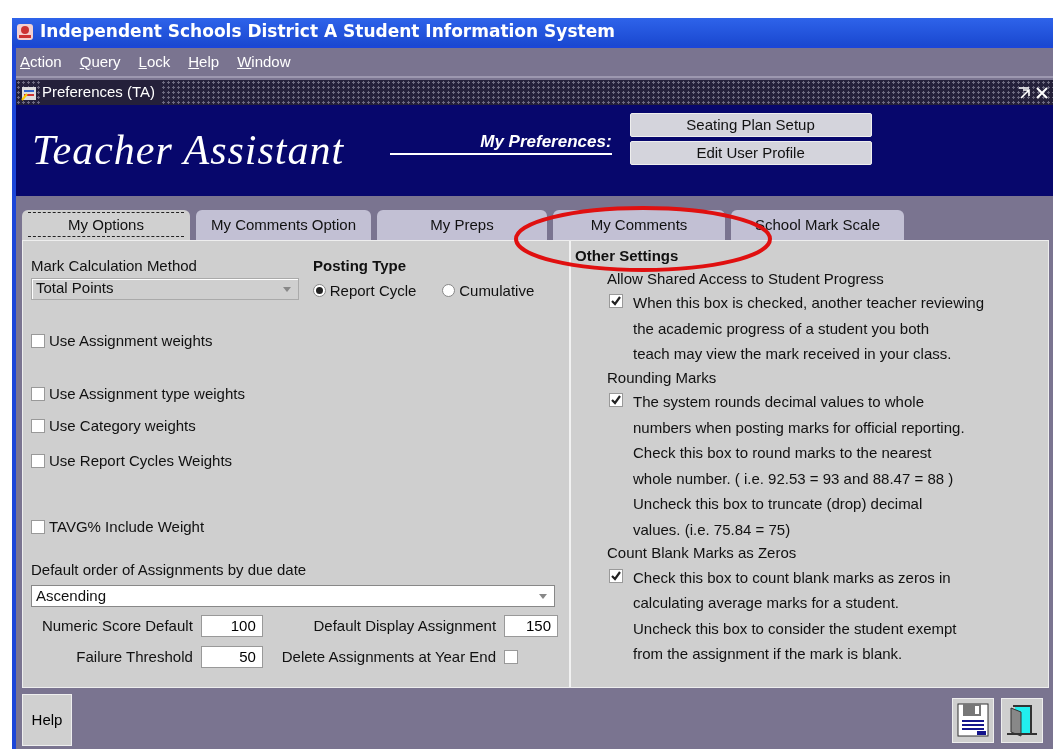 This screenshot has width=1053, height=749. I want to click on door-icon, so click(1022, 720).